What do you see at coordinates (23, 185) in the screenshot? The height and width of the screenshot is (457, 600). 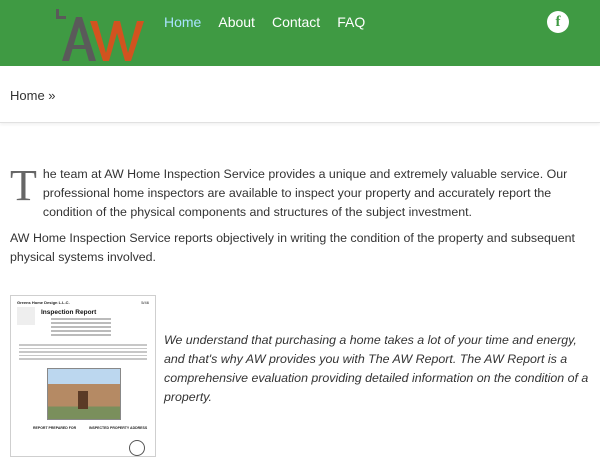 I see `drop-cap: T` at bounding box center [23, 185].